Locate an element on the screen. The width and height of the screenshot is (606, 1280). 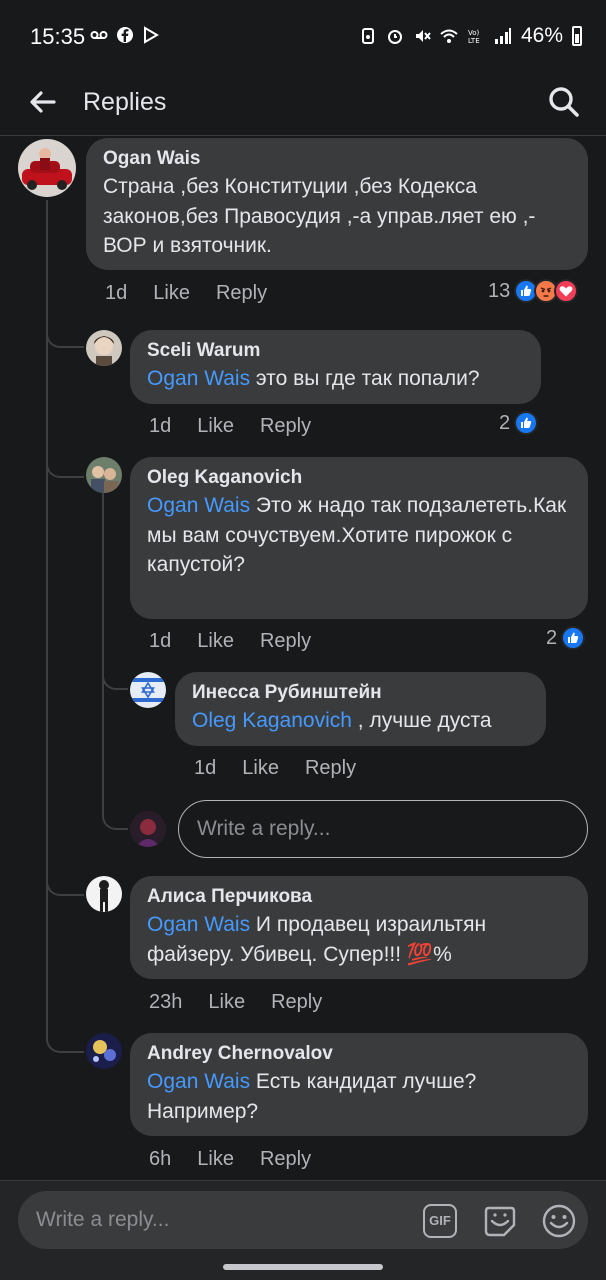
comment-time: 23h is located at coordinates (166, 1002).